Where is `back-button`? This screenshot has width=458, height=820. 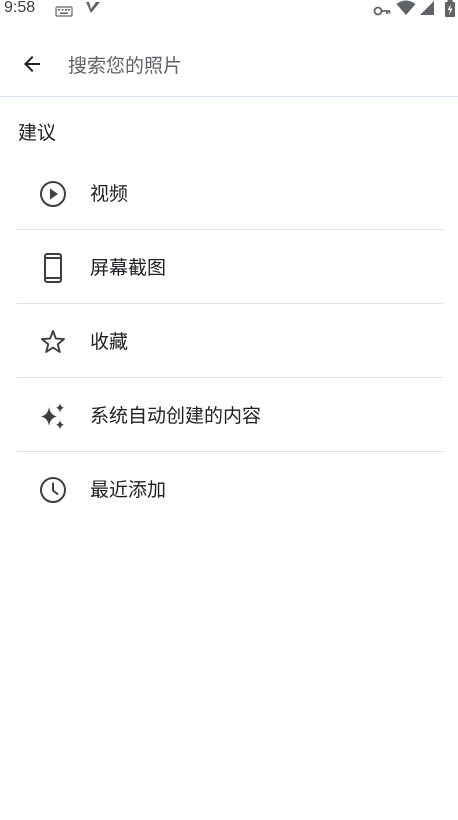
back-button is located at coordinates (32, 66).